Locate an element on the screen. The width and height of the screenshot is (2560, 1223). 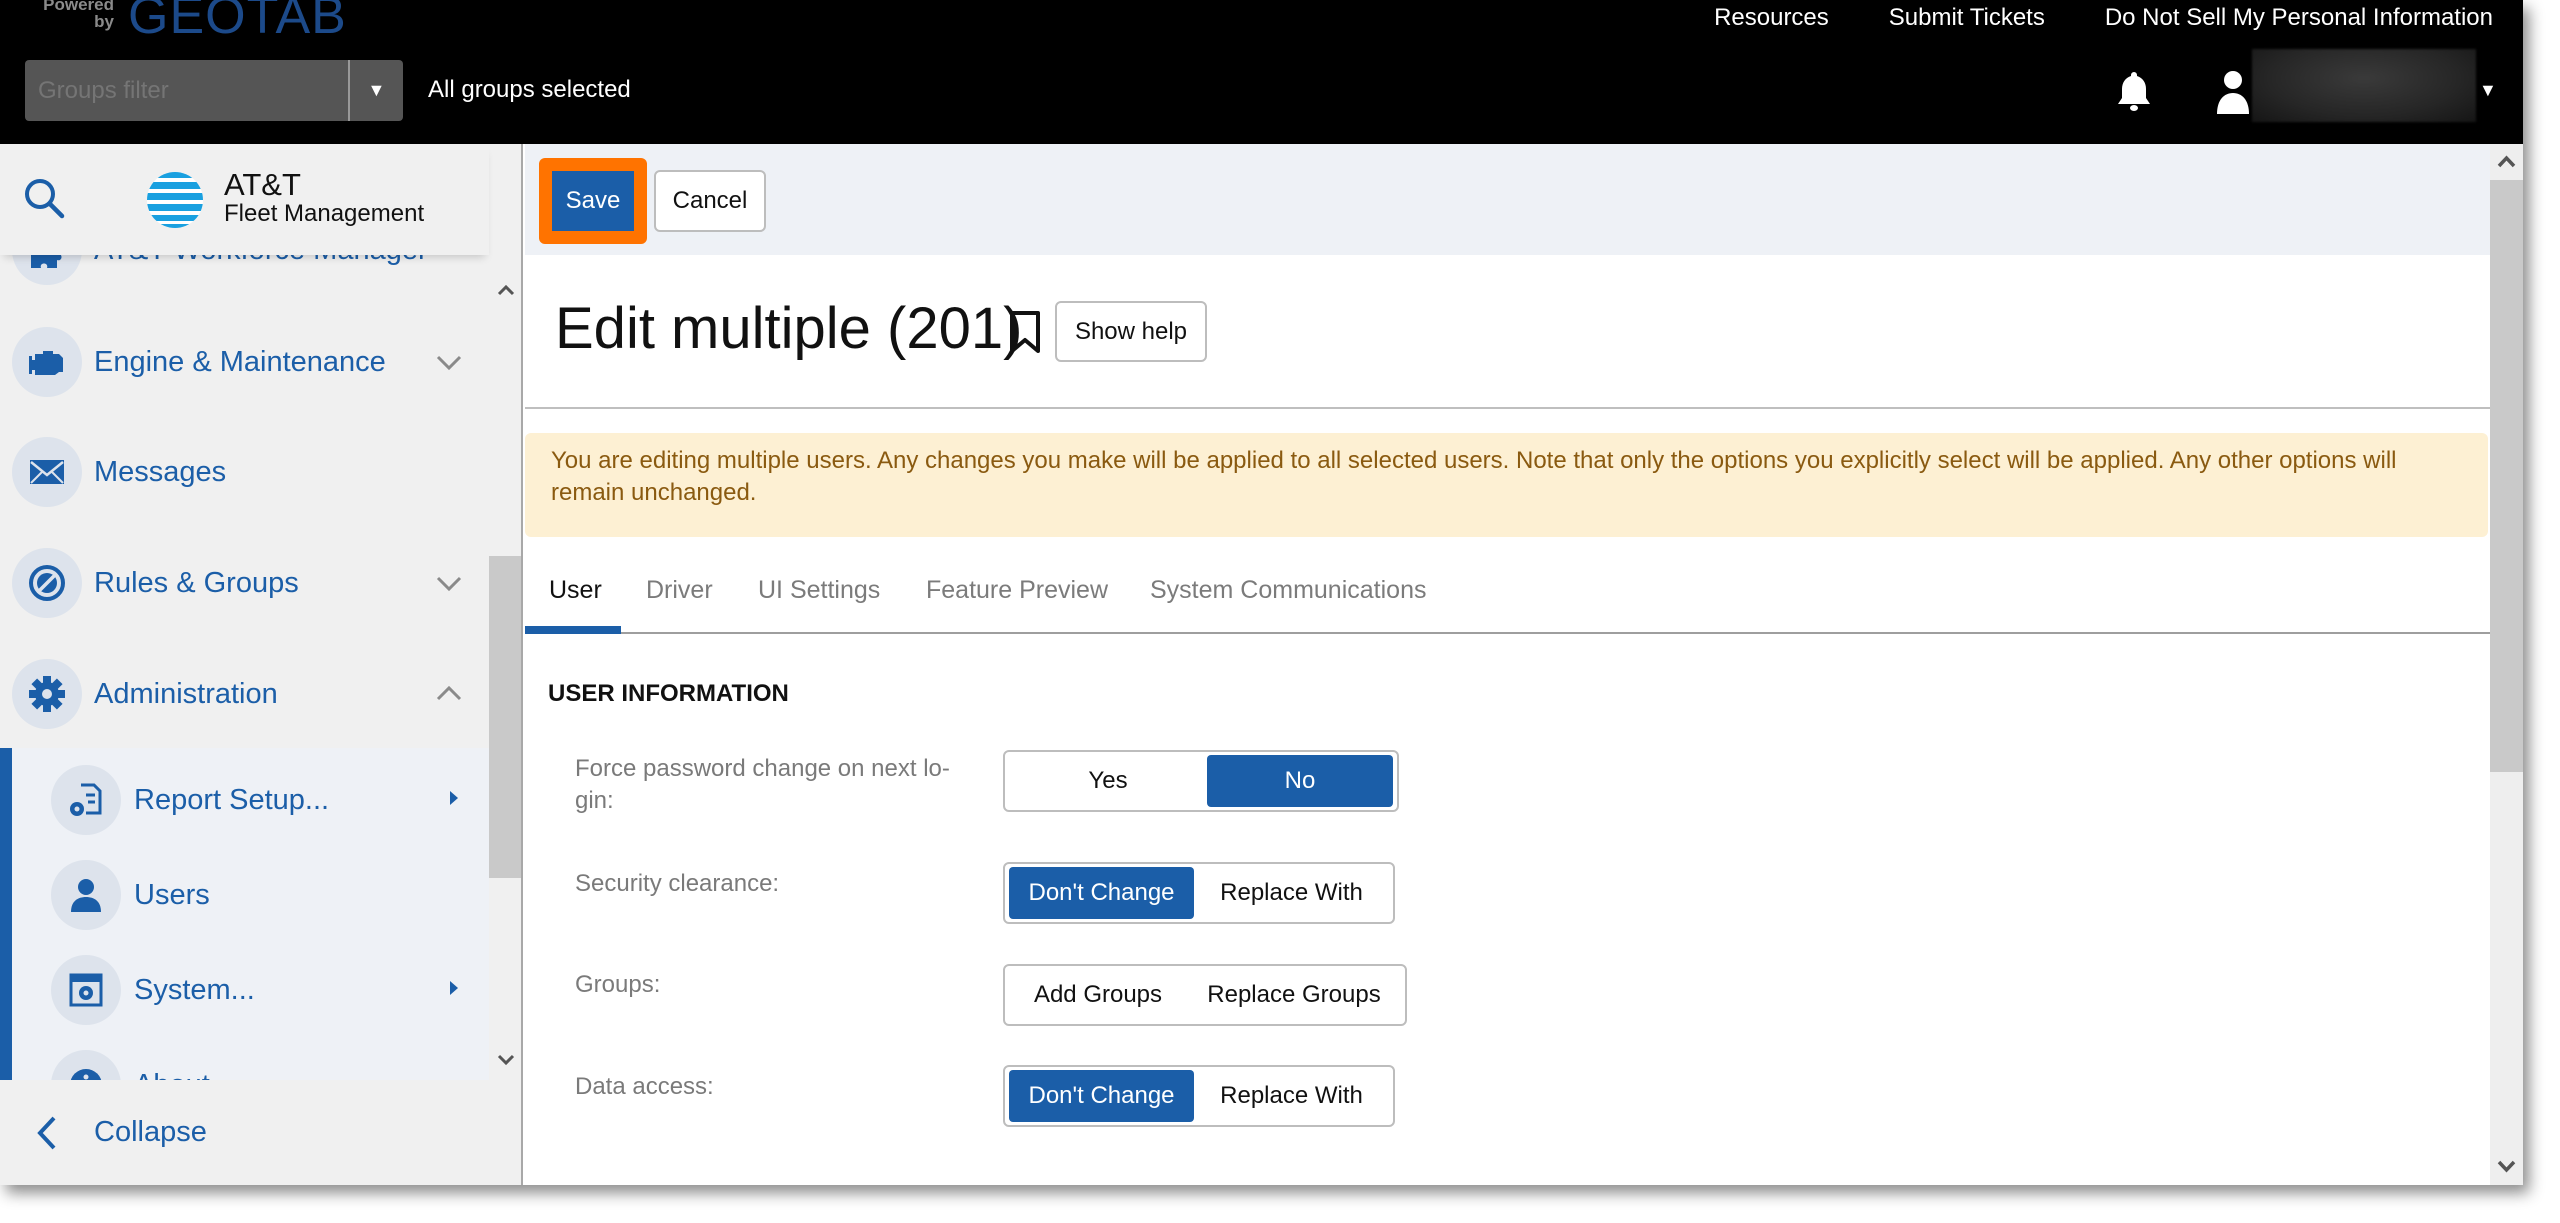
groups-toggle: Add Groups Replace Groups is located at coordinates (1205, 995).